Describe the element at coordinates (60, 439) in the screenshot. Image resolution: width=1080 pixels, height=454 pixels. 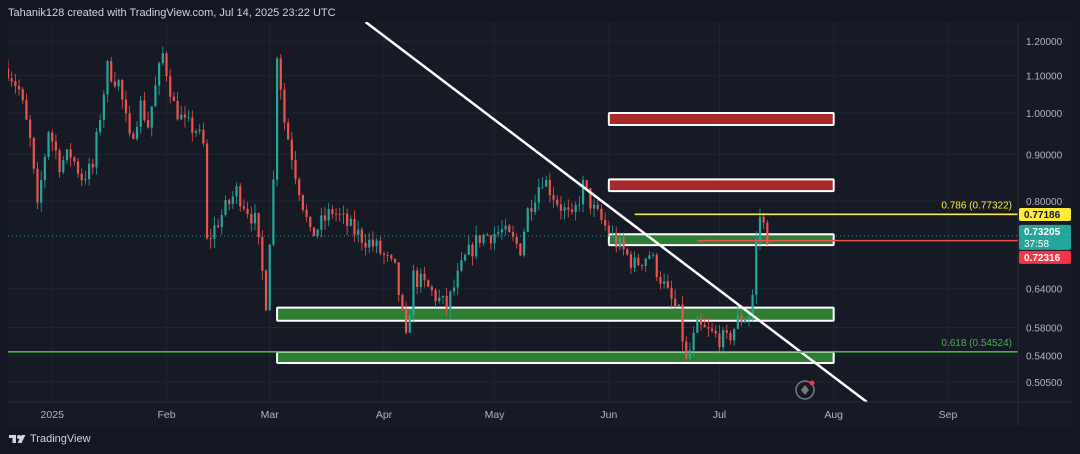
I see `footer-brand-label: TradingView` at that location.